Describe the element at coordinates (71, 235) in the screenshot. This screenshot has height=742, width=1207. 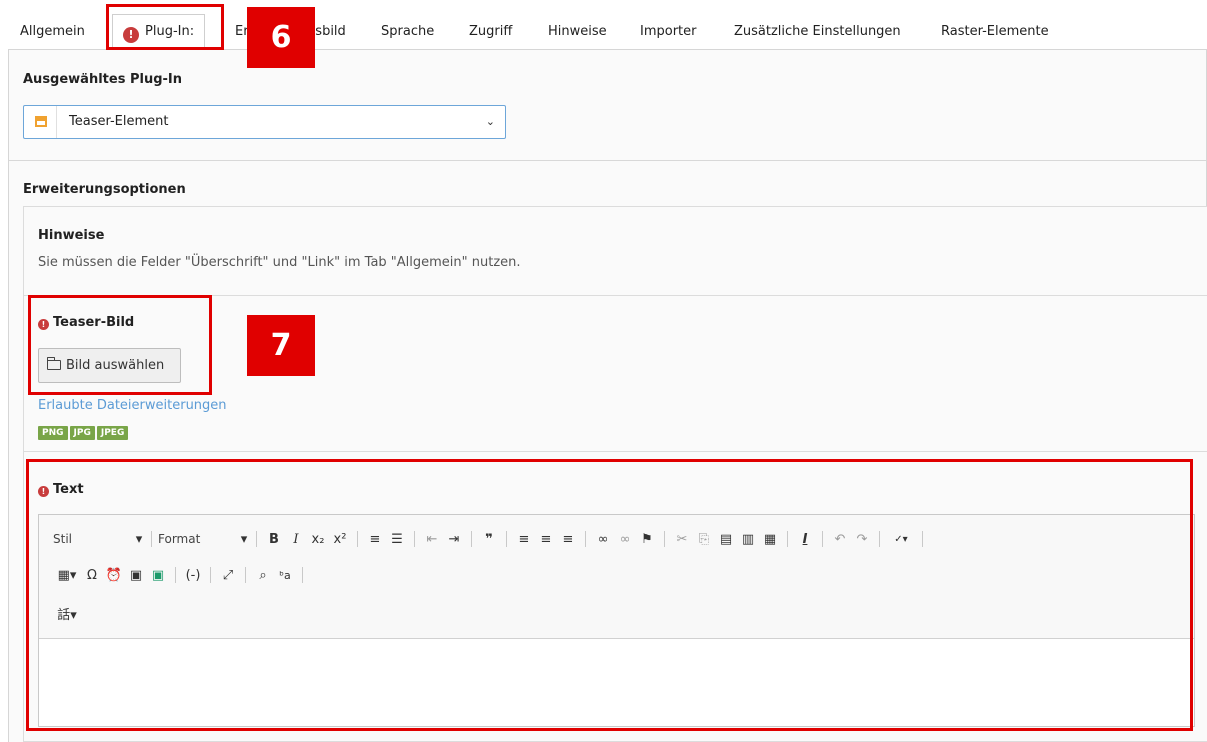
I see `hint-title: Hinweise` at that location.